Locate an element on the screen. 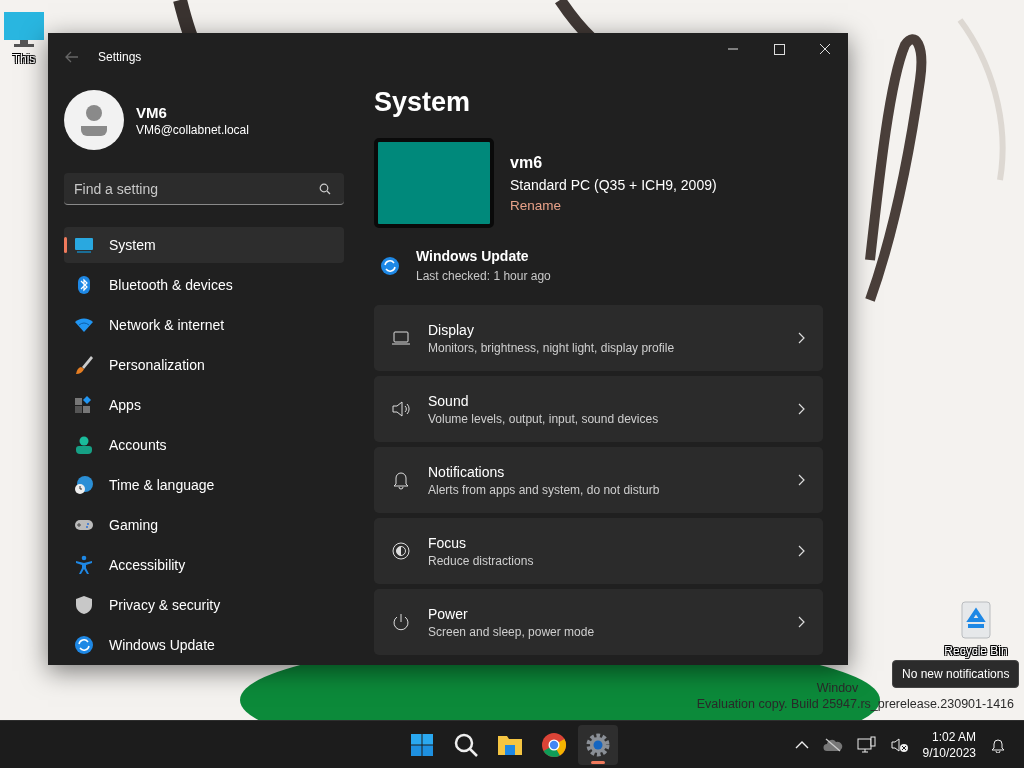 This screenshot has width=1024, height=768. desktop-icon-label: Recycle Bin is located at coordinates (976, 651).